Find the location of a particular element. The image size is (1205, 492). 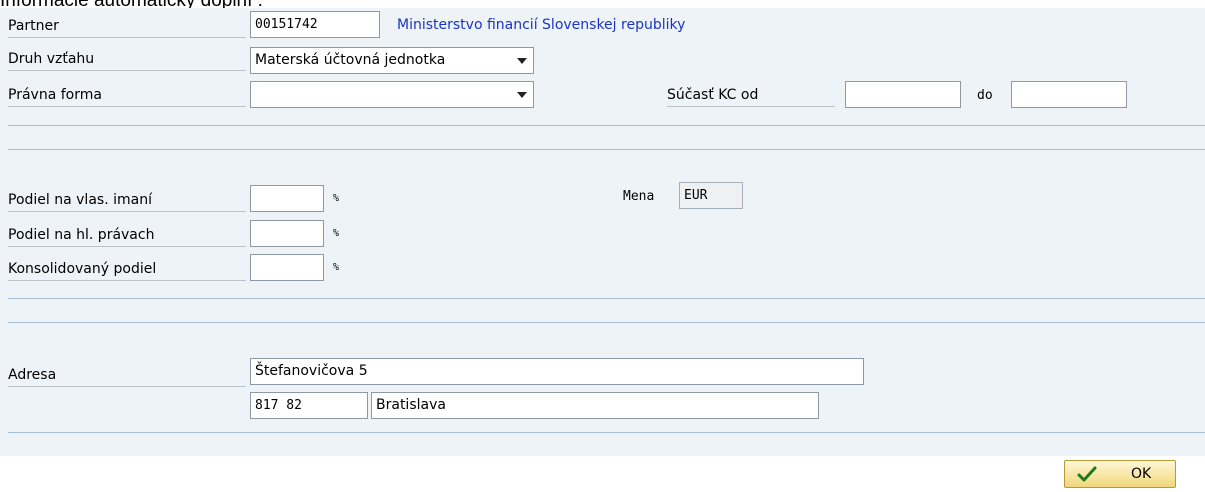

ok-button: OK is located at coordinates (1120, 474).